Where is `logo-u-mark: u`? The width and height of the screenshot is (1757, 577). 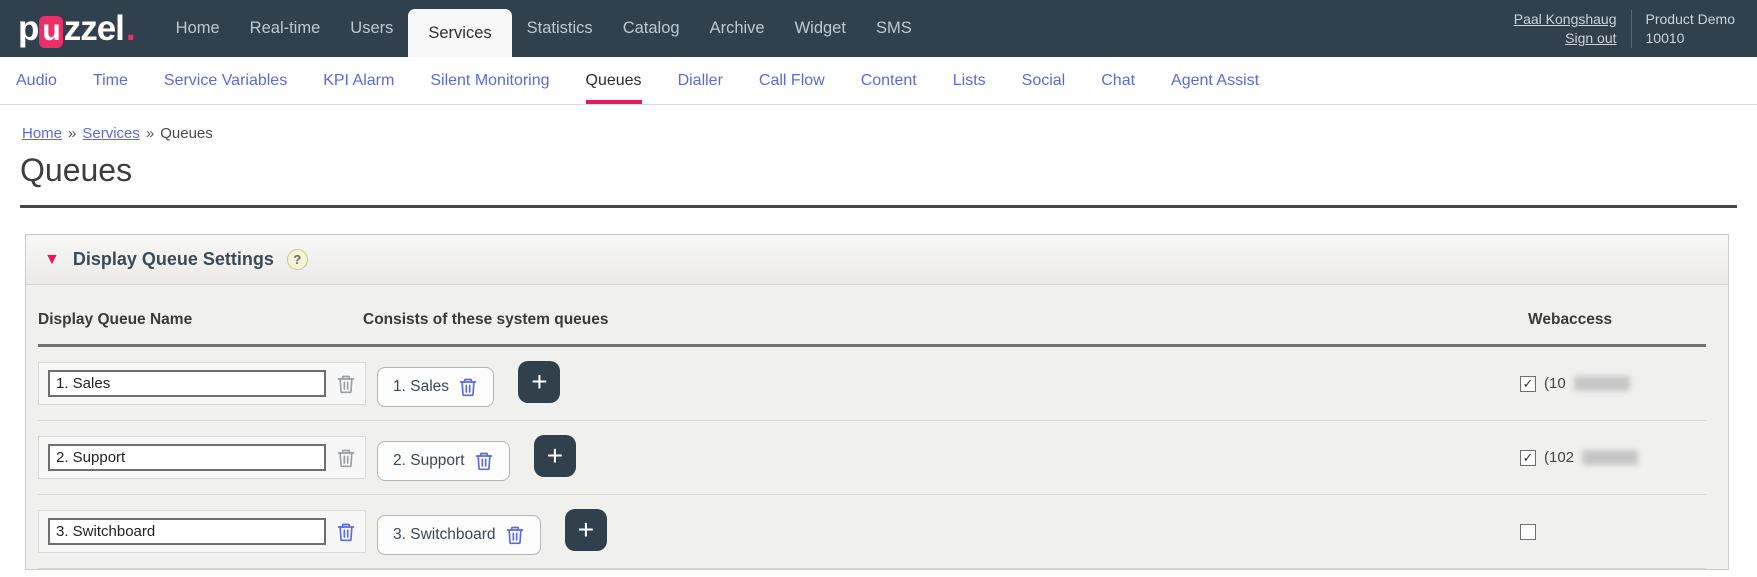 logo-u-mark: u is located at coordinates (51, 31).